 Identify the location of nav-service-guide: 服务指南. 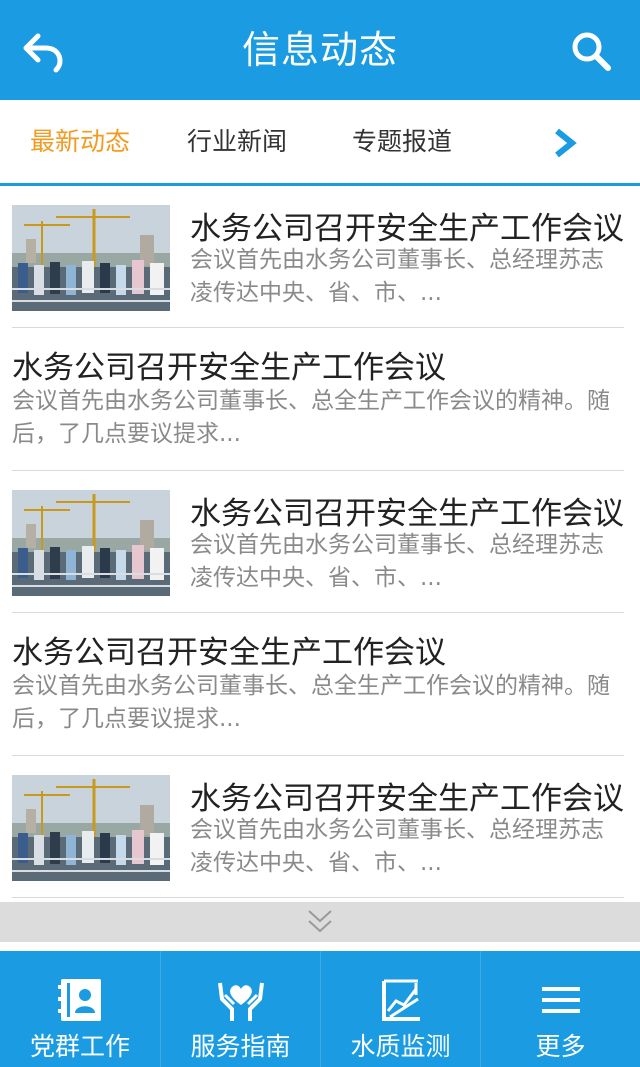
(240, 1009).